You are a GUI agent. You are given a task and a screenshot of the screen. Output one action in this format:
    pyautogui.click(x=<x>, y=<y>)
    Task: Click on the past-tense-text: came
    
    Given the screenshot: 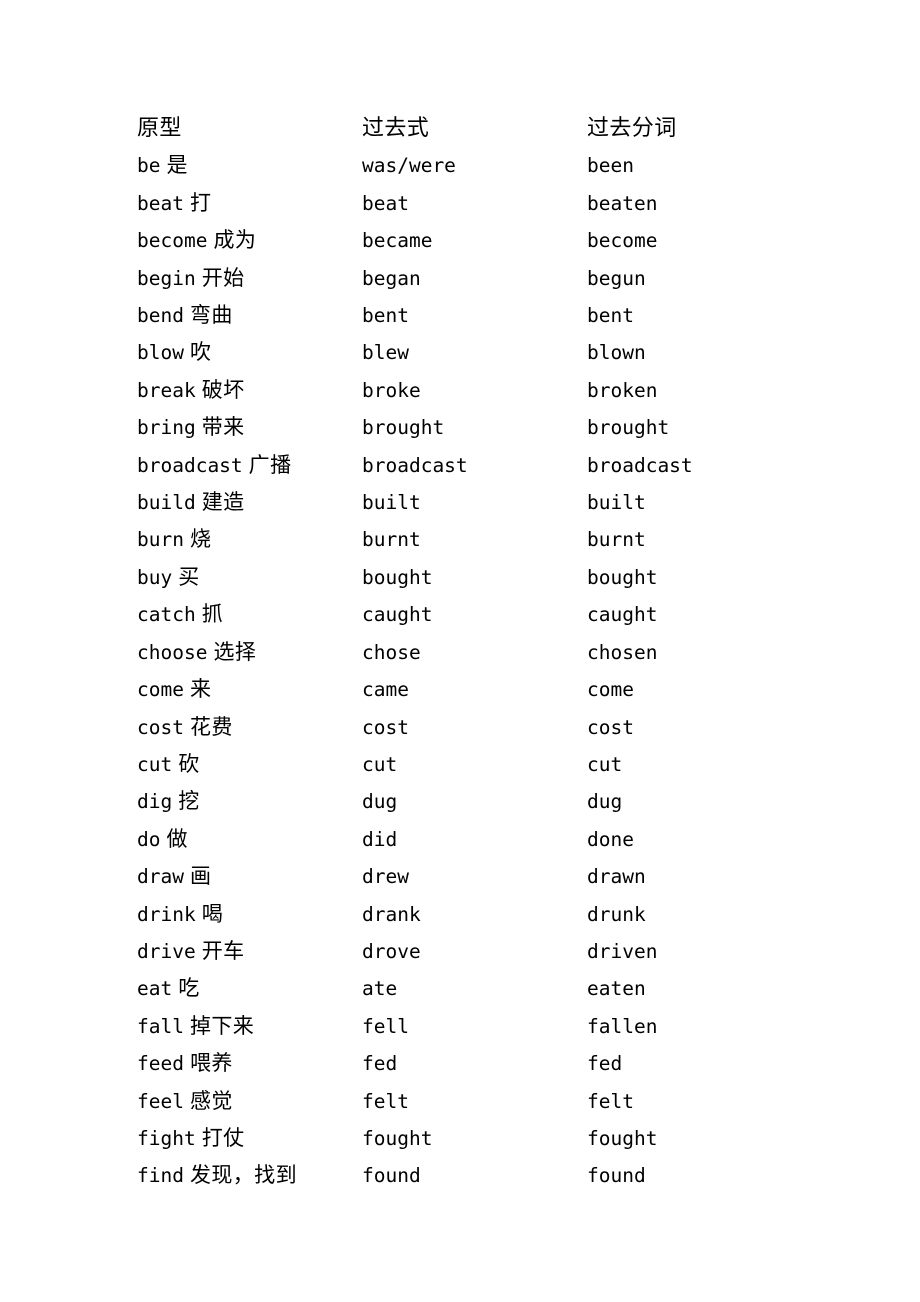 What is the action you would take?
    pyautogui.click(x=385, y=690)
    